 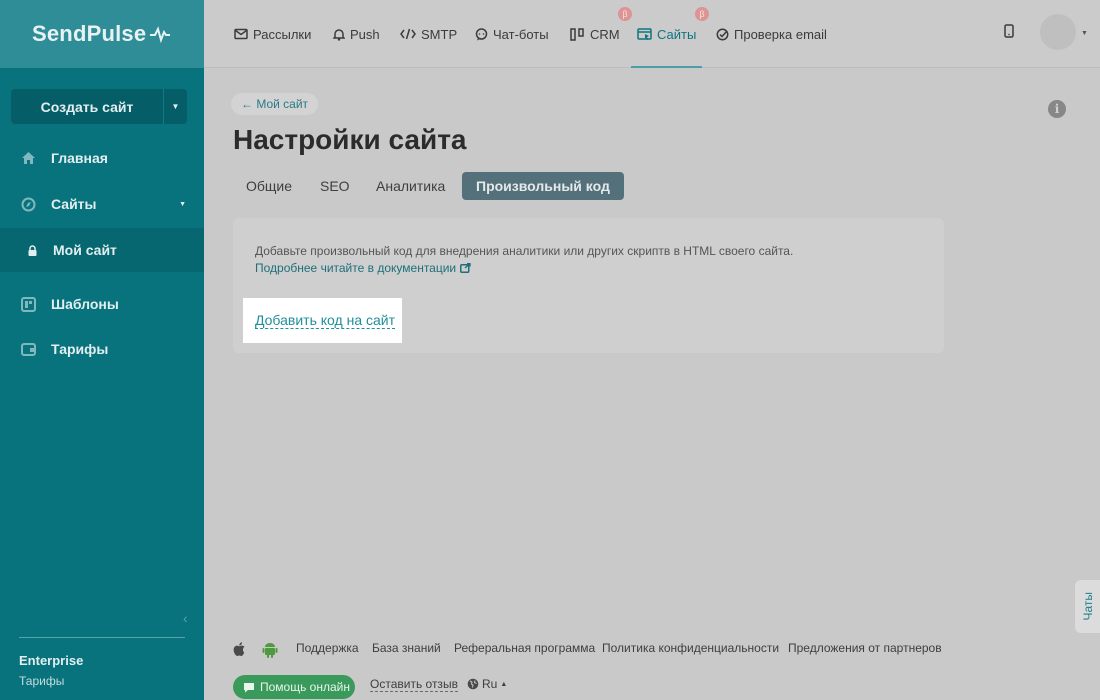 I want to click on chats-tab: Чаты, so click(x=1087, y=606).